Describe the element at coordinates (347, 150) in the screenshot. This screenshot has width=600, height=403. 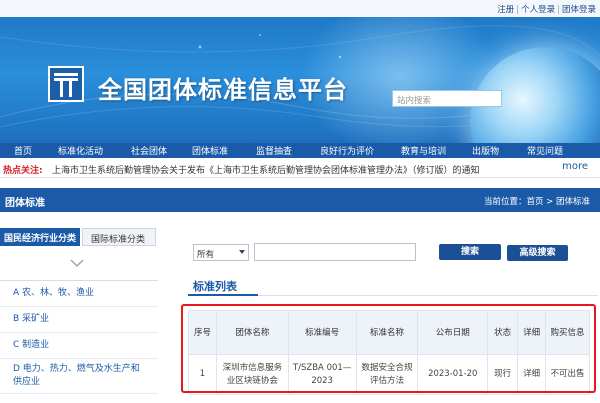
I see `nav-good-behavior: 良好行为评价` at that location.